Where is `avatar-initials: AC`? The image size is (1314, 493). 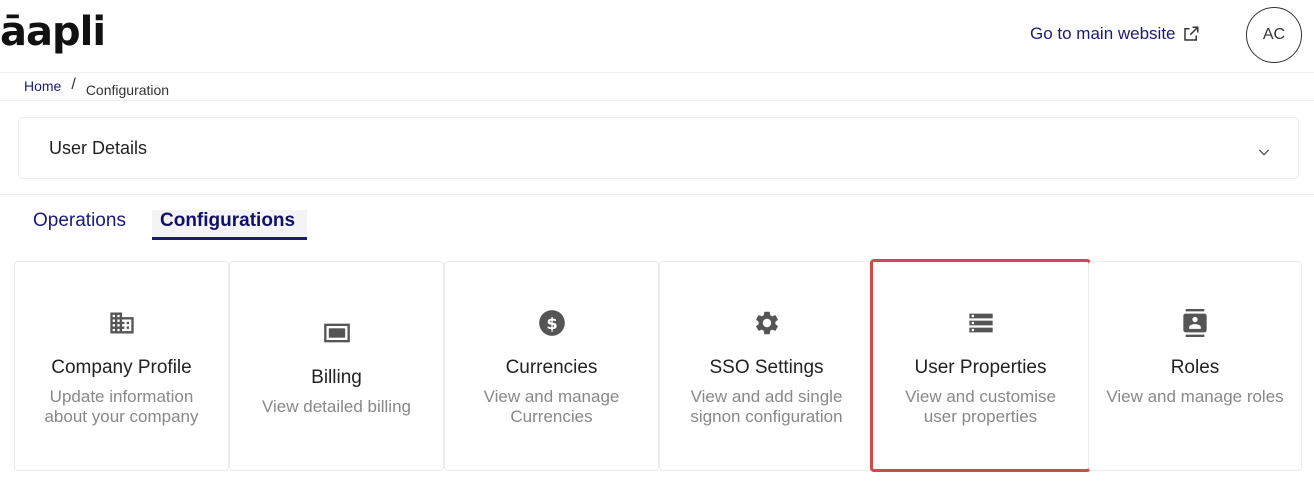 avatar-initials: AC is located at coordinates (1274, 34).